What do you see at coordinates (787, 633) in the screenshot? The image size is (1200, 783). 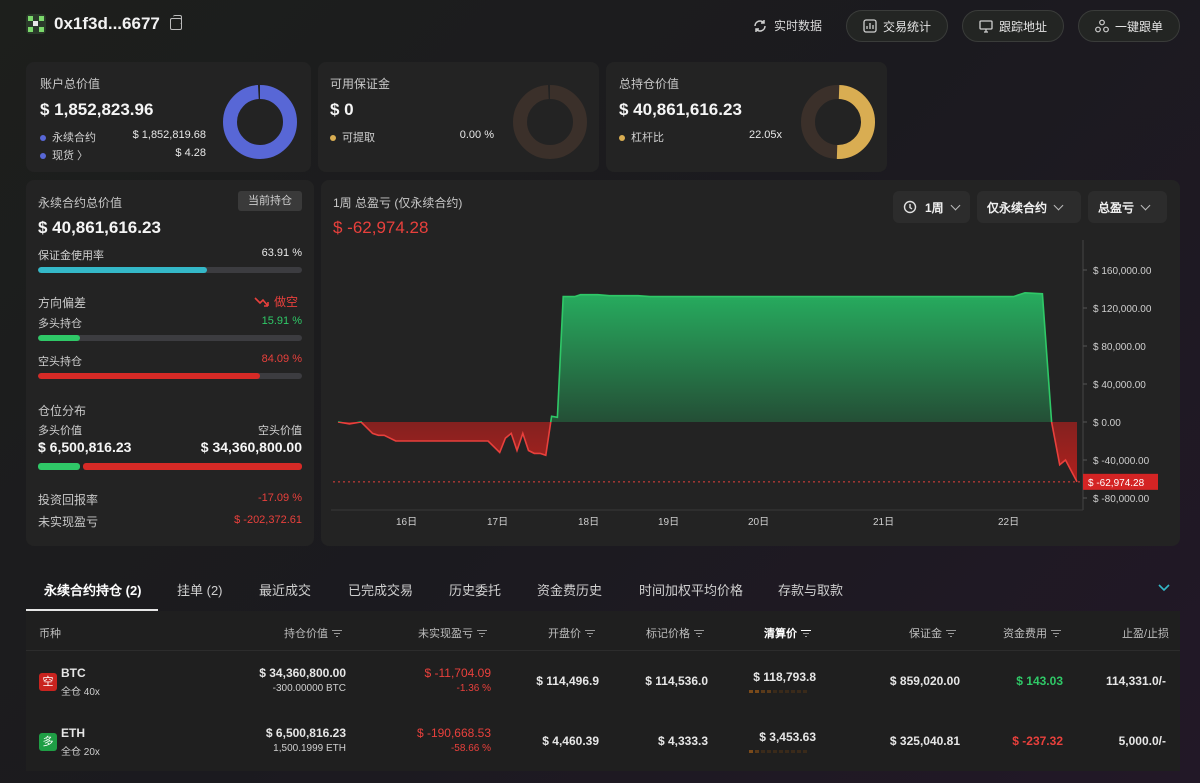 I see `header-liquidation-price: 清算价` at bounding box center [787, 633].